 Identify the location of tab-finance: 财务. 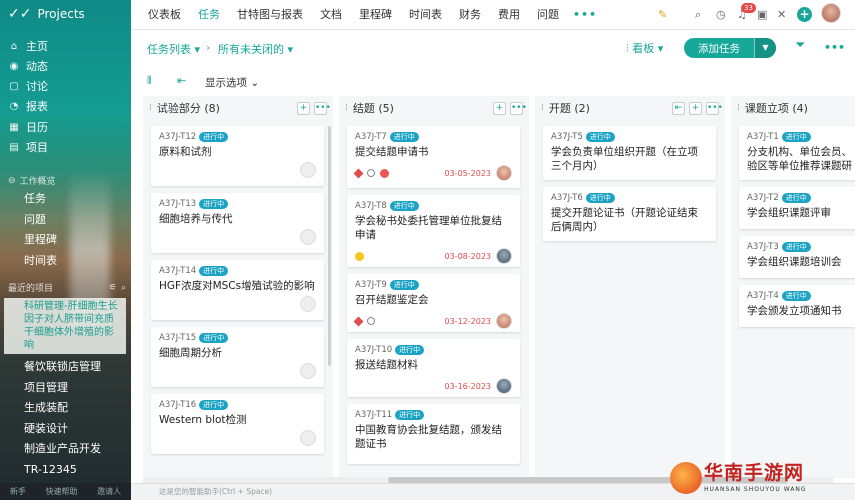
(470, 15).